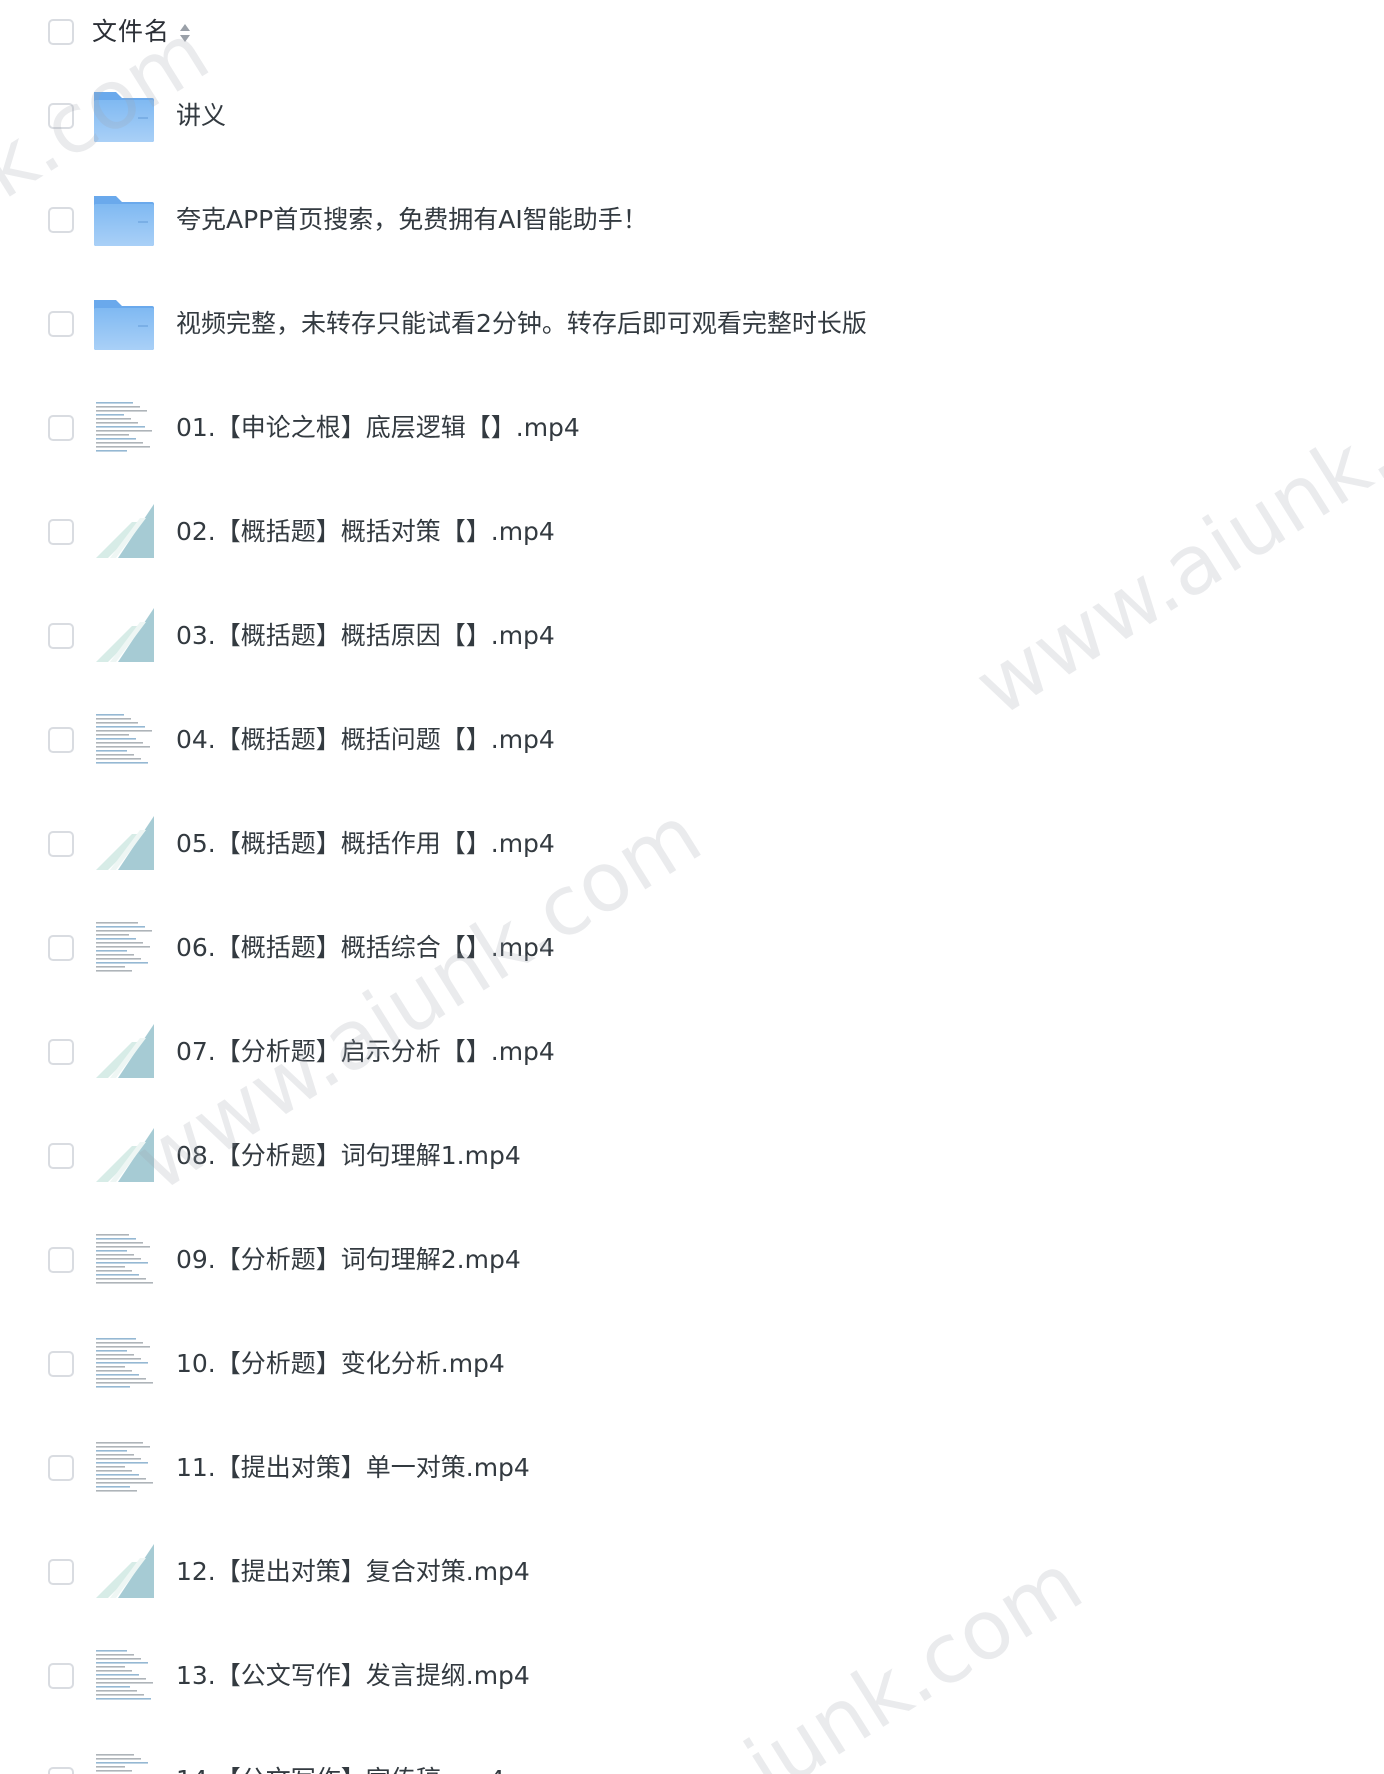 This screenshot has height=1774, width=1384. Describe the element at coordinates (692, 1052) in the screenshot. I see `file-row: 07.【分析题】启示分析【】.mp4` at that location.